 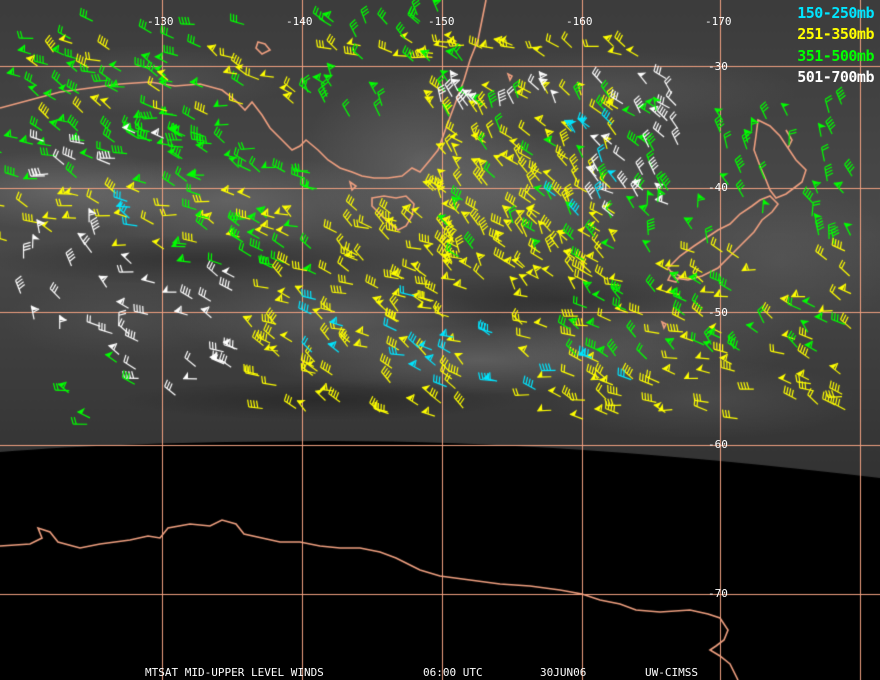 What do you see at coordinates (718, 187) in the screenshot?
I see `latitude-label: -40` at bounding box center [718, 187].